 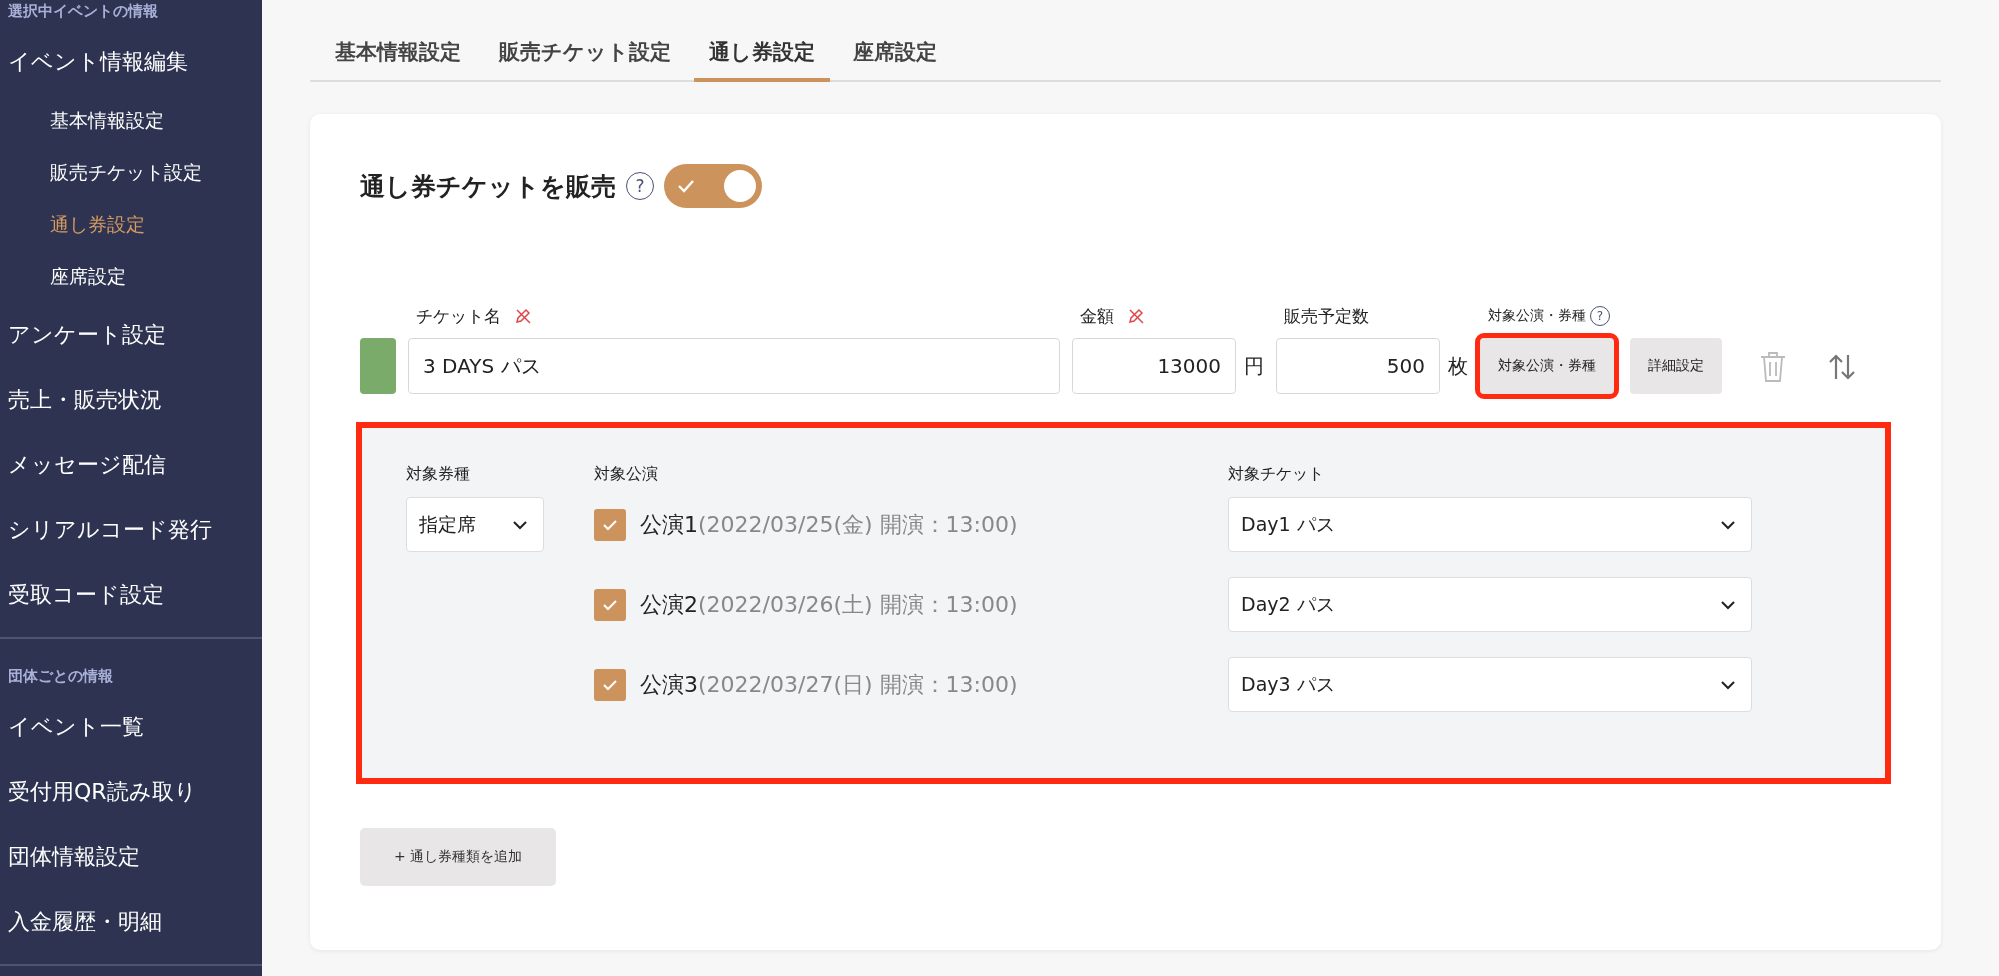 What do you see at coordinates (1490, 684) in the screenshot?
I see `ticket-select: Day3 パス` at bounding box center [1490, 684].